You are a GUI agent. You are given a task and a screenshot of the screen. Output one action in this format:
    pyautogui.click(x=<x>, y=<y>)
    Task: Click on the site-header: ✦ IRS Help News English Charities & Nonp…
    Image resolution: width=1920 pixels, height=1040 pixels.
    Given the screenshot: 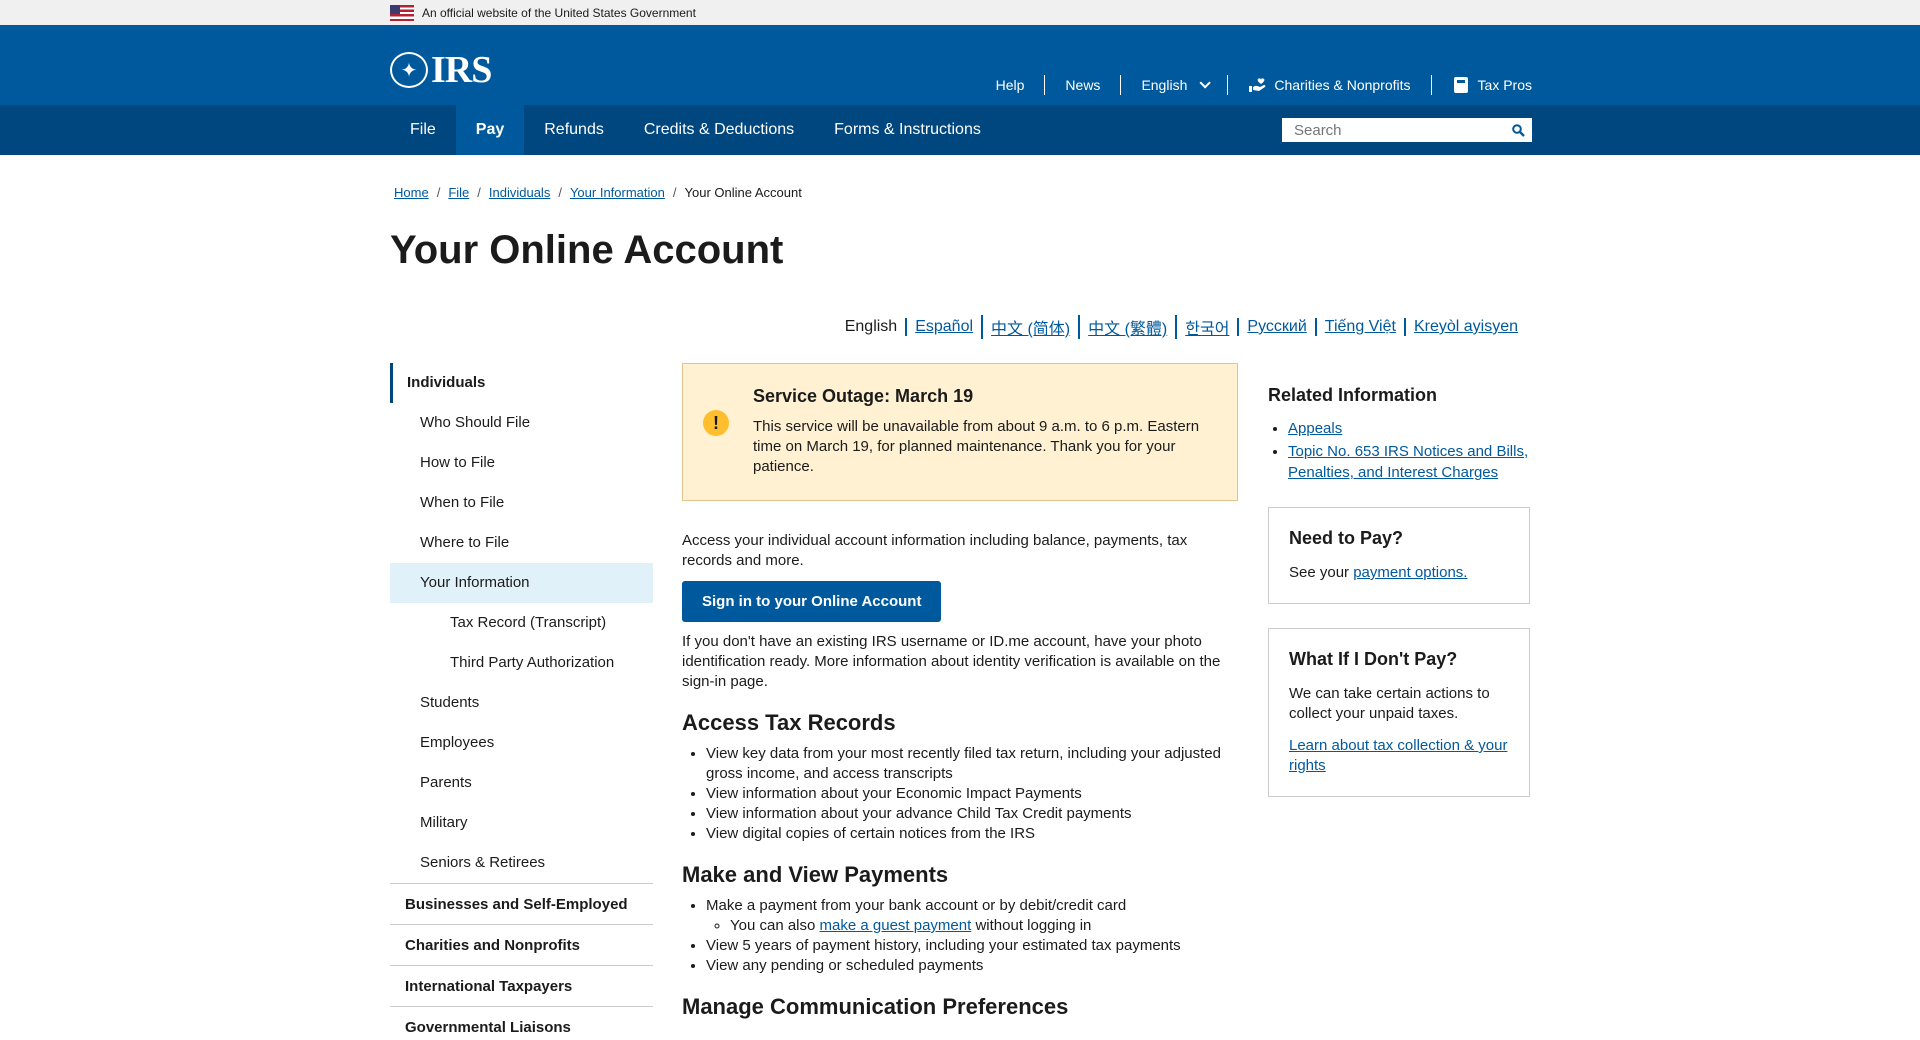 What is the action you would take?
    pyautogui.click(x=960, y=65)
    